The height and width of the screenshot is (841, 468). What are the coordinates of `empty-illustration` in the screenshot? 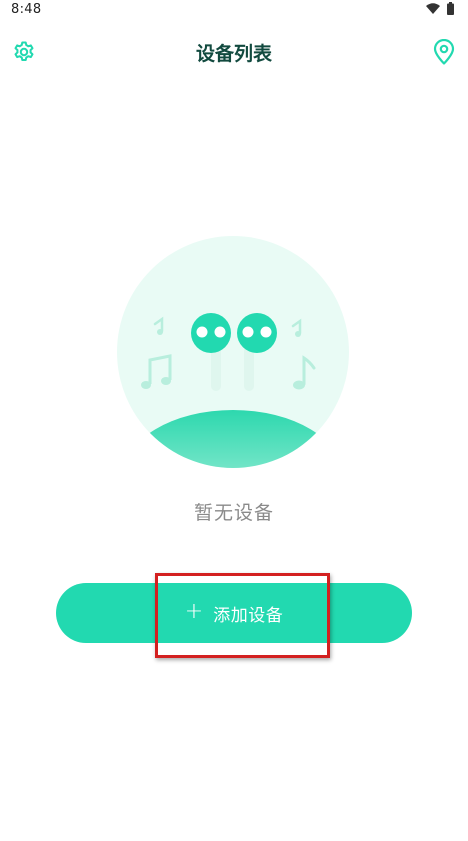 It's located at (233, 352).